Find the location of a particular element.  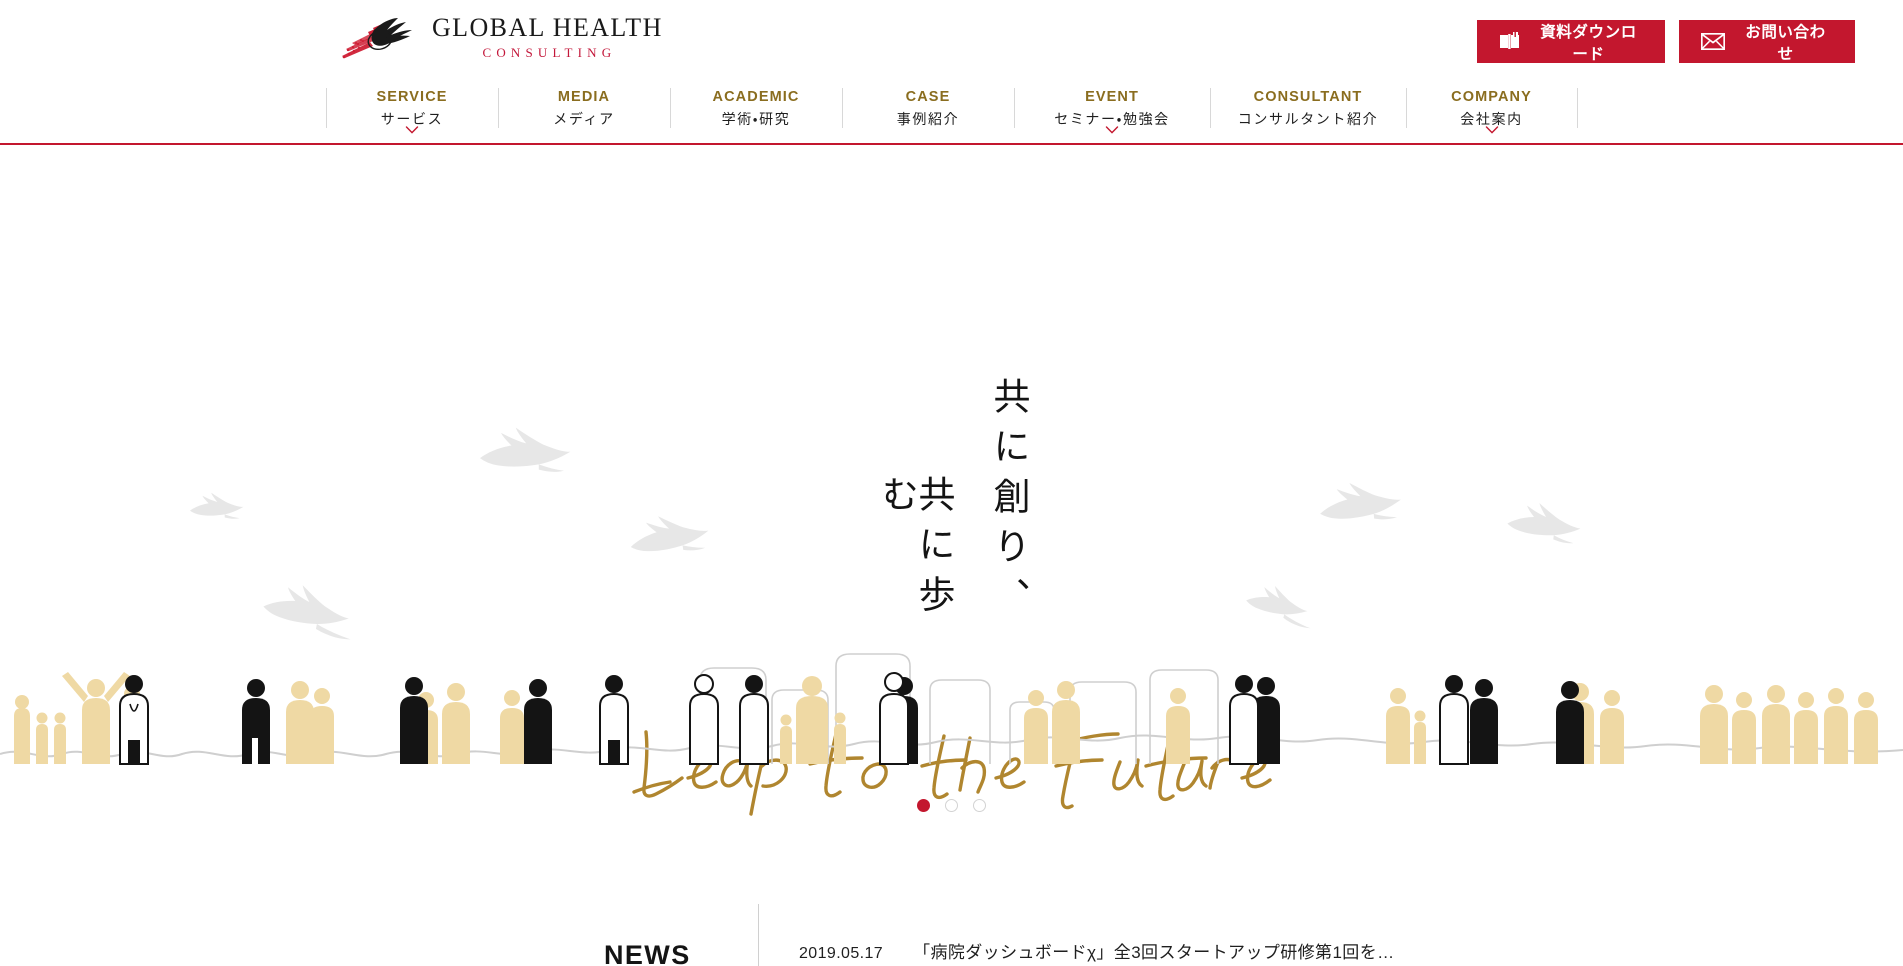

nav-item-label-en: CONSULTANT is located at coordinates (1308, 97).